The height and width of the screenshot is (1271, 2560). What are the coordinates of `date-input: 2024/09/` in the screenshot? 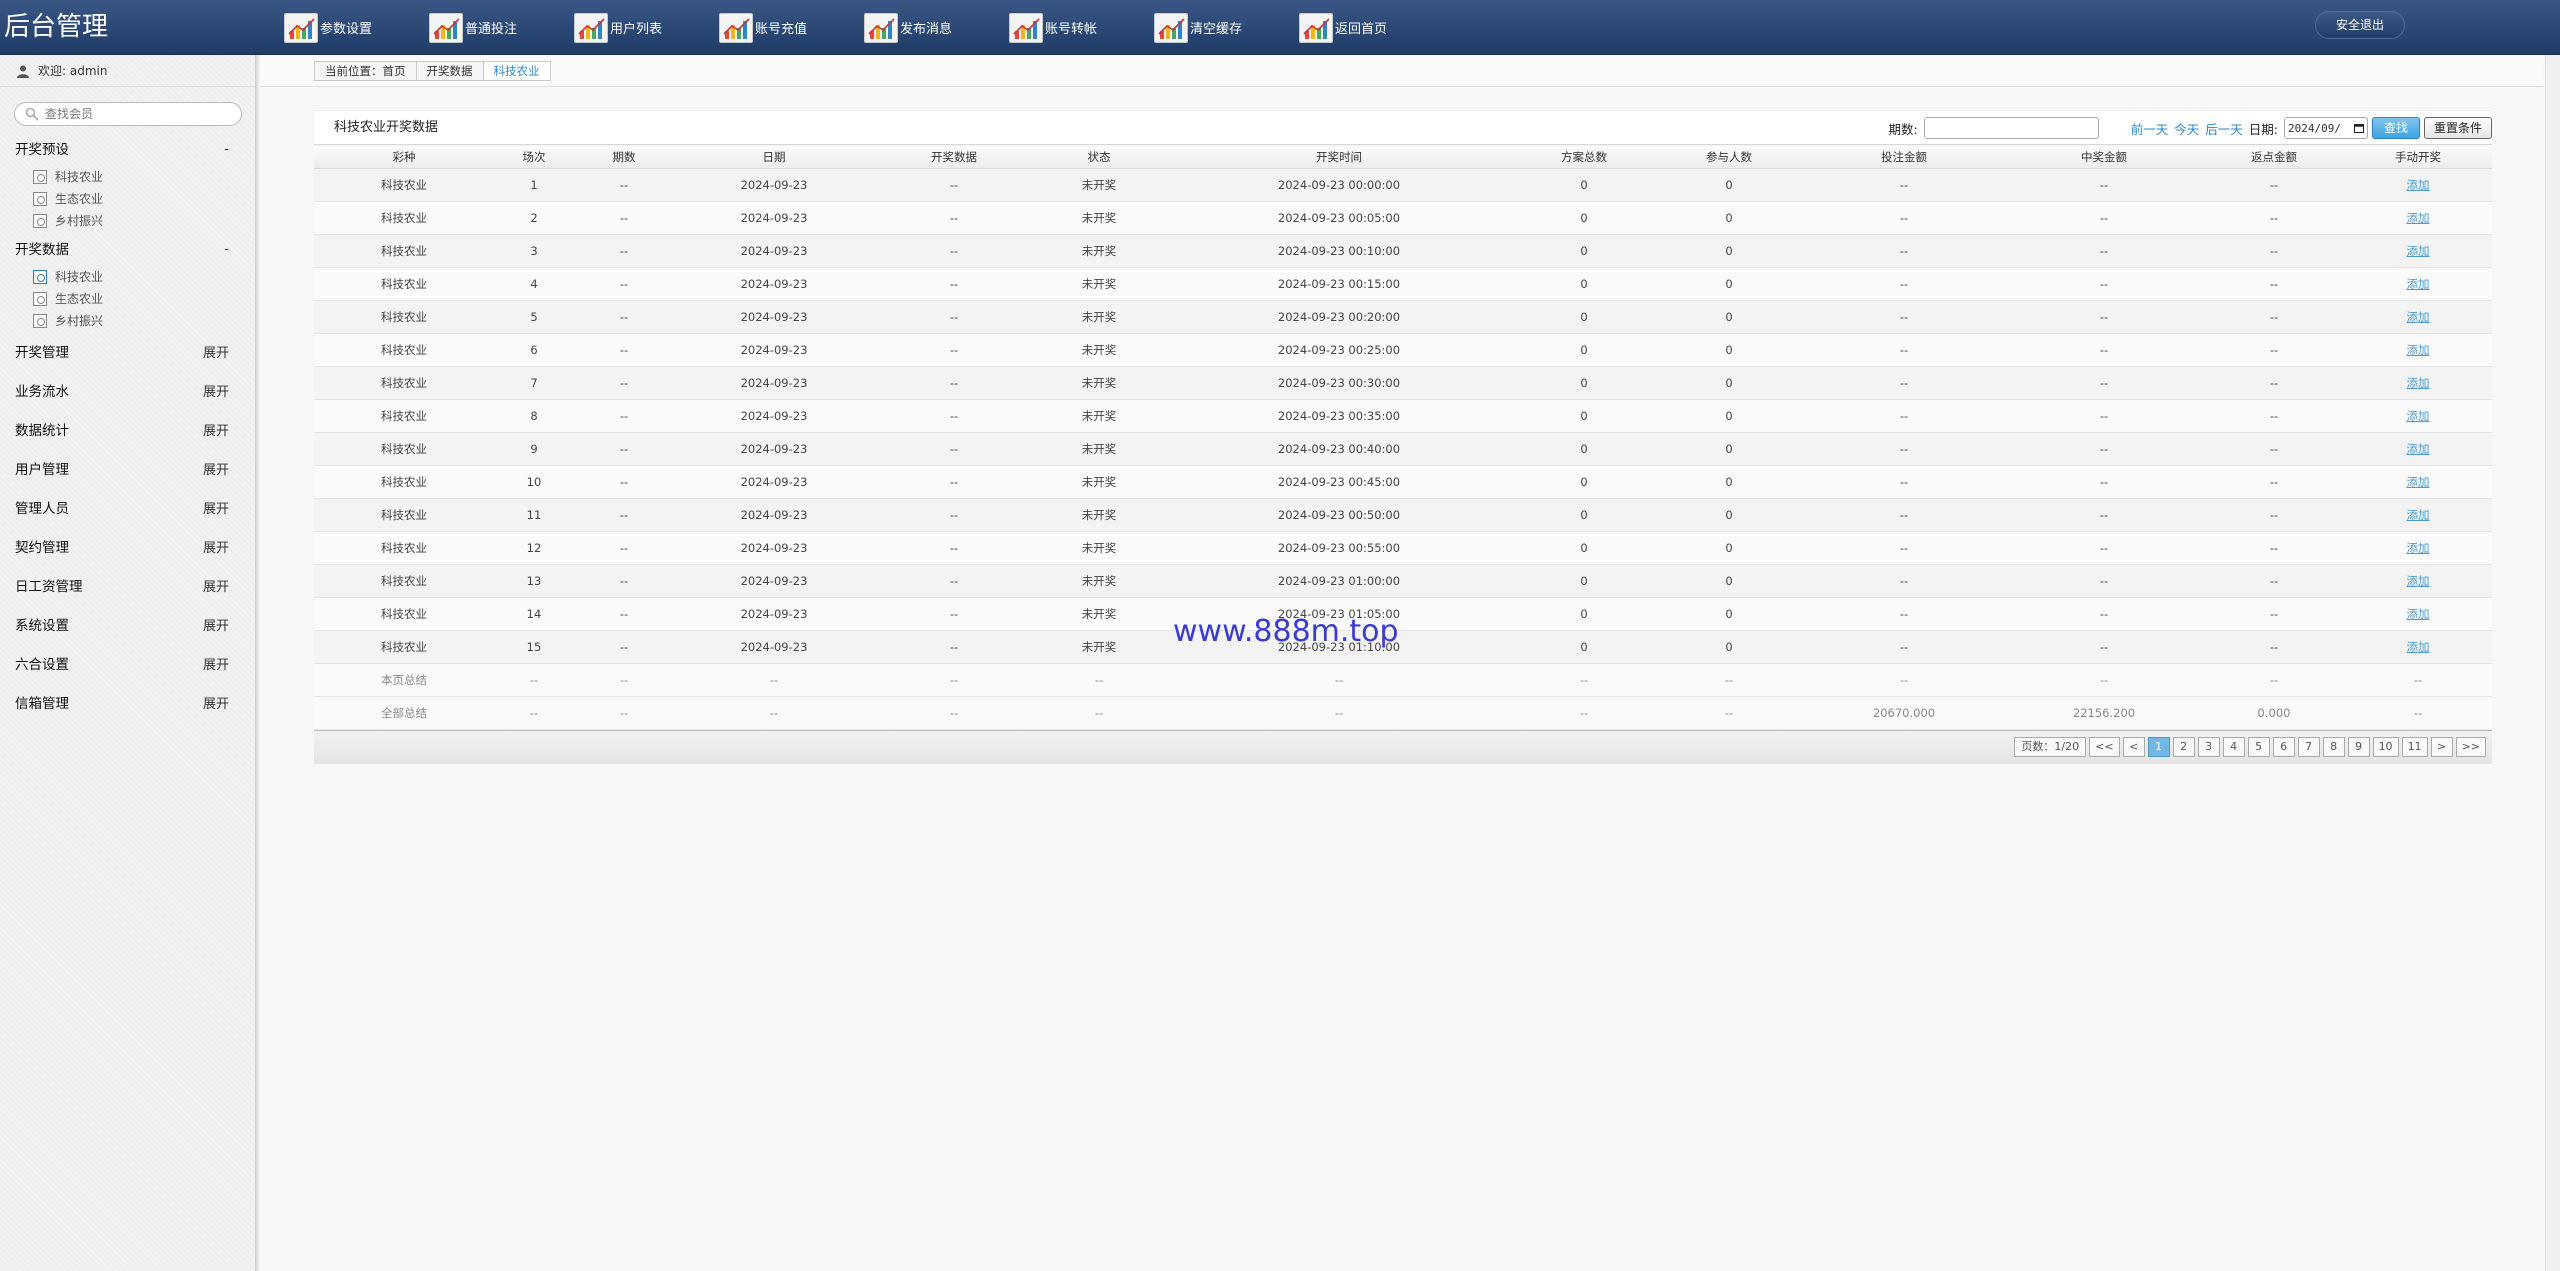 It's located at (2326, 128).